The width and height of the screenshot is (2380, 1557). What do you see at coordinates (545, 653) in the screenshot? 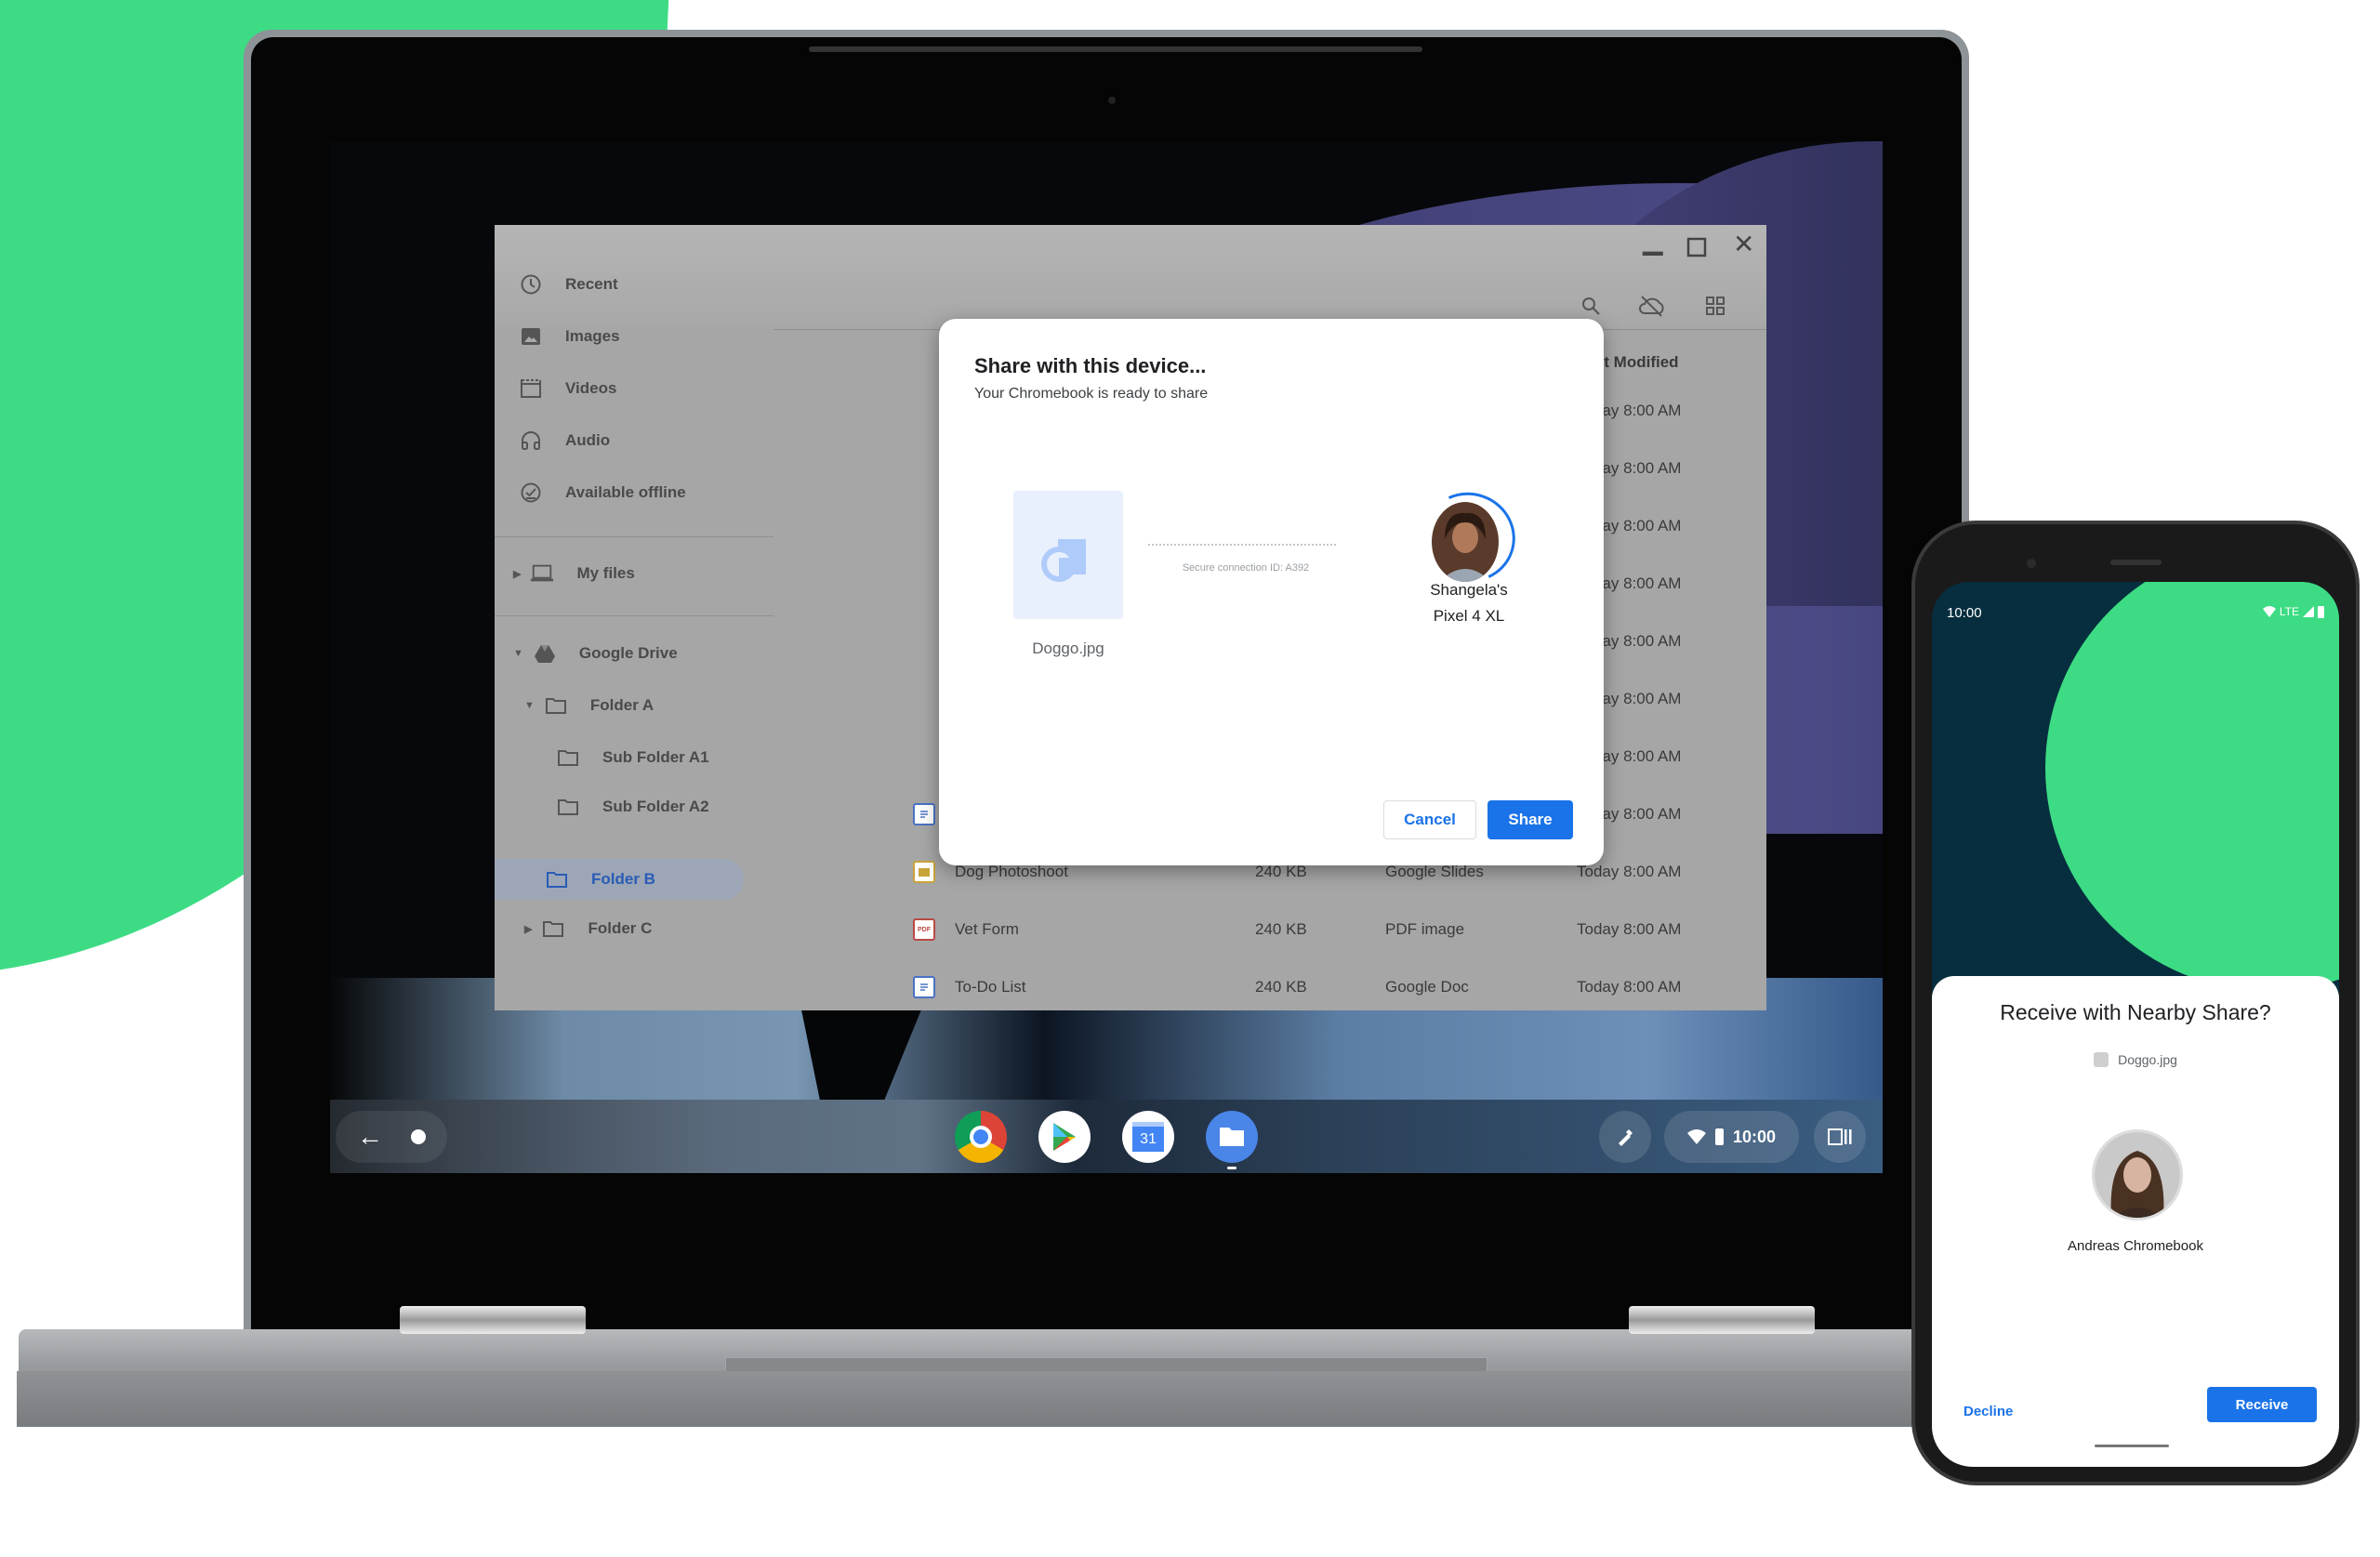
I see `drive-icon` at bounding box center [545, 653].